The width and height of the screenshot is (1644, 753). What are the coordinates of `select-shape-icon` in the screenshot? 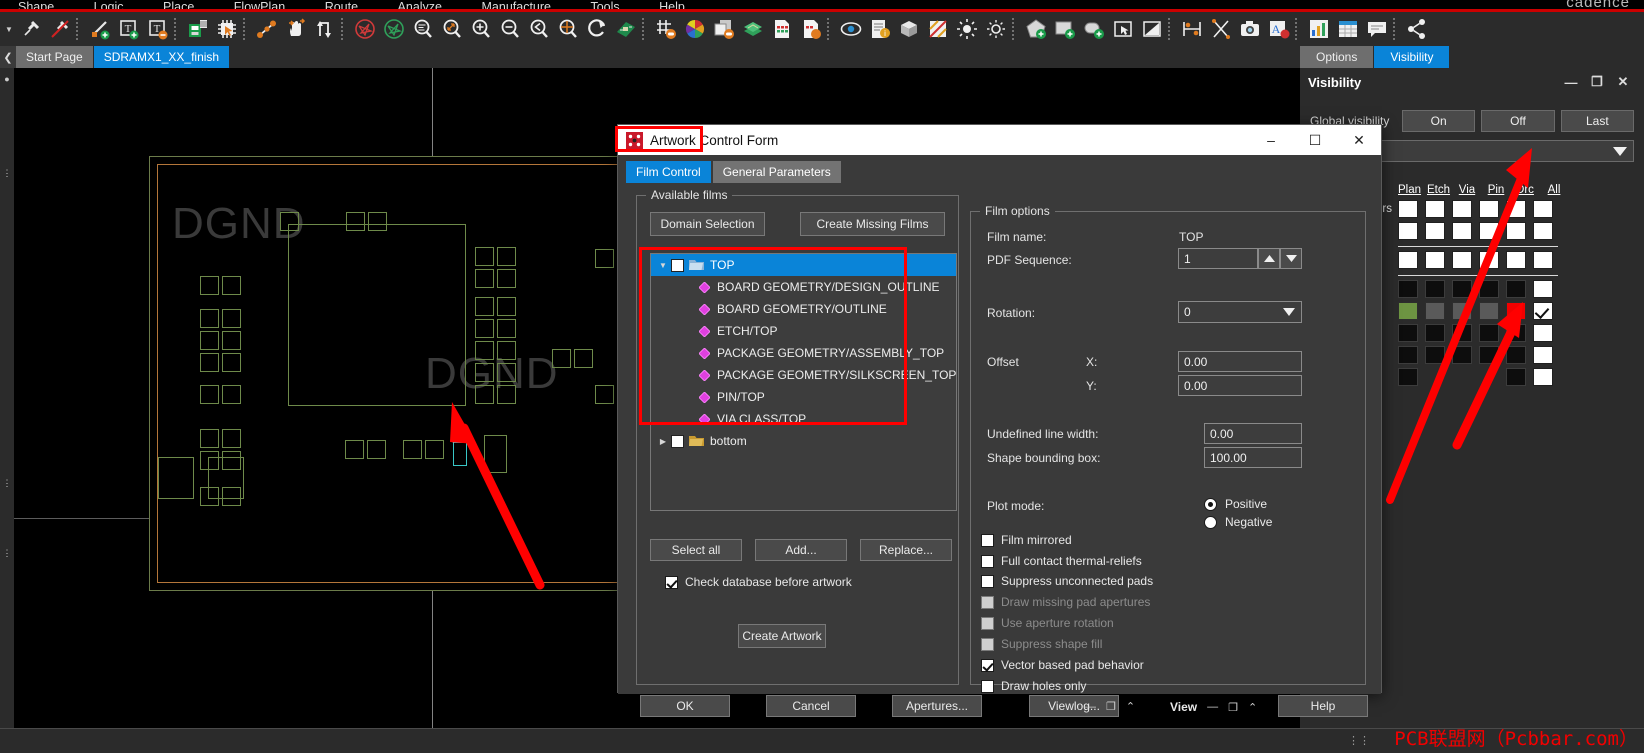 It's located at (1122, 29).